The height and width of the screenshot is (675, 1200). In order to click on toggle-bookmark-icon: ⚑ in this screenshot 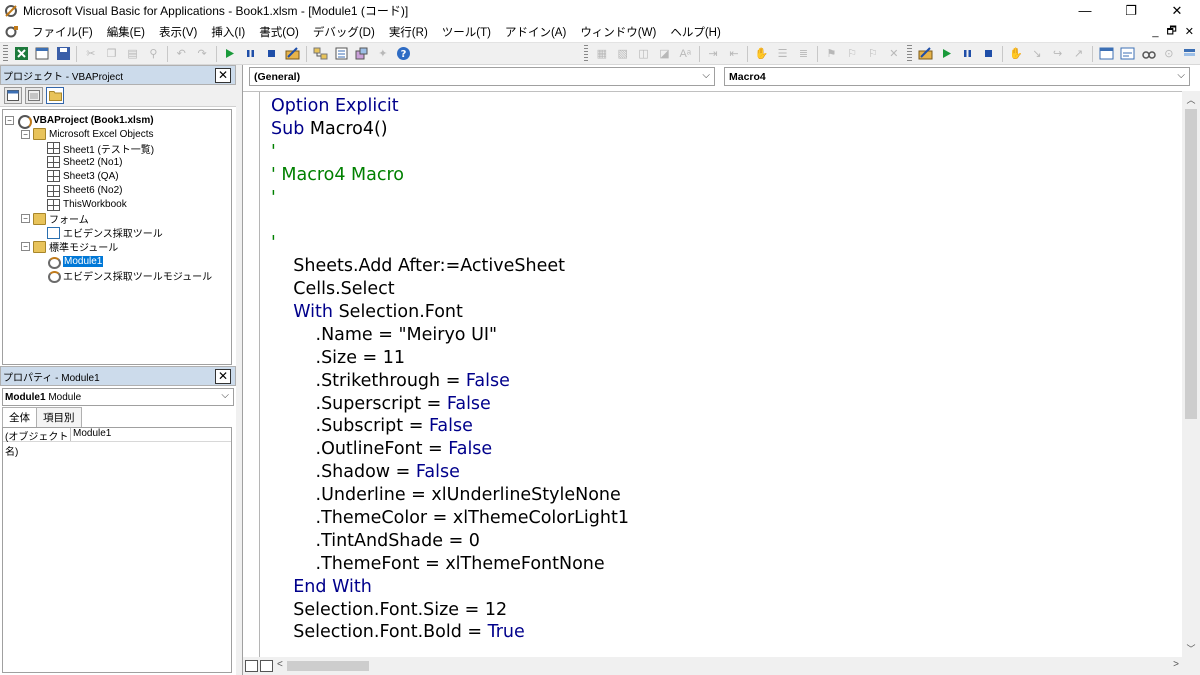, I will do `click(831, 53)`.